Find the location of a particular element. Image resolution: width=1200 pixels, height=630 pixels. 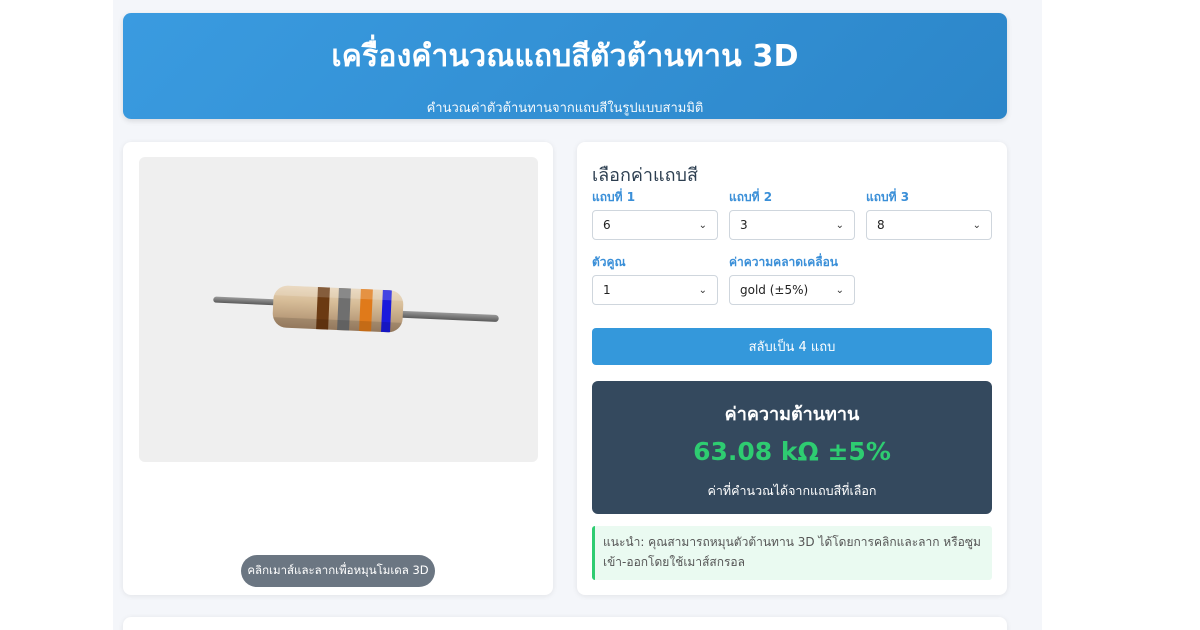

tolerance-value: gold (±5%) is located at coordinates (774, 290).